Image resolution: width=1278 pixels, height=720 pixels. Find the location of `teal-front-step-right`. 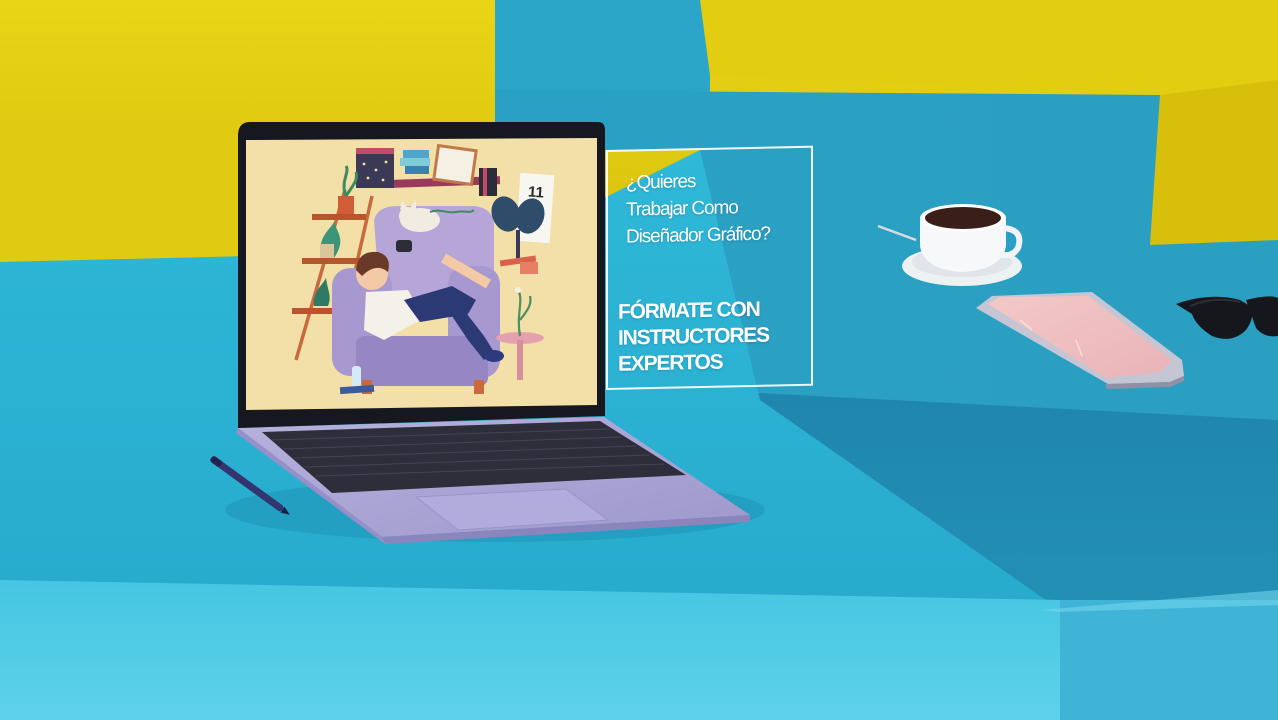

teal-front-step-right is located at coordinates (1169, 660).